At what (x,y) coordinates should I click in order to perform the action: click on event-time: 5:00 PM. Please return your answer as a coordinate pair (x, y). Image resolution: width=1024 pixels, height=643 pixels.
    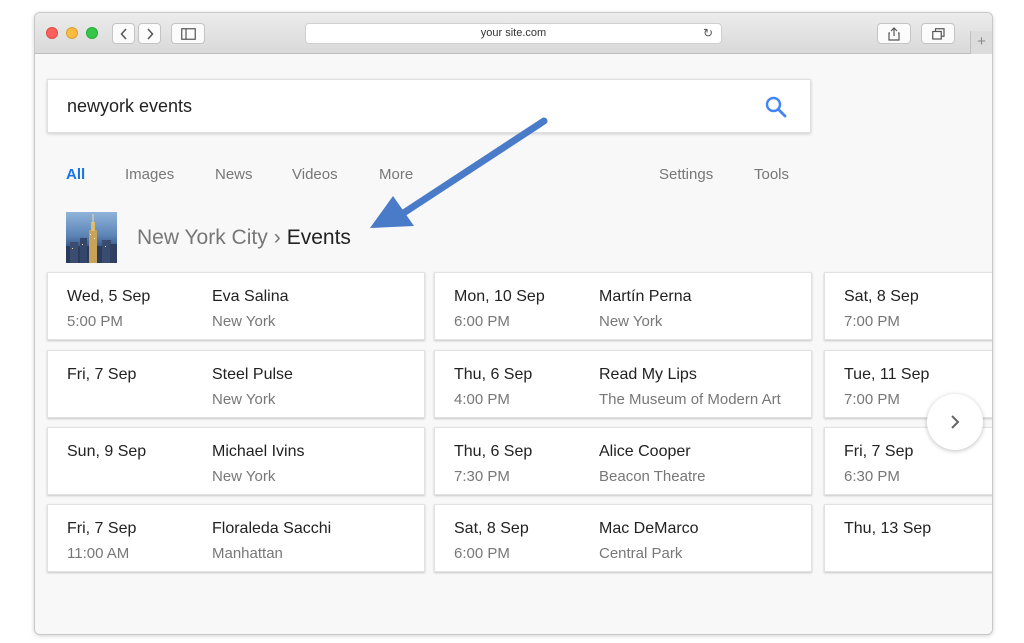
    Looking at the image, I should click on (95, 321).